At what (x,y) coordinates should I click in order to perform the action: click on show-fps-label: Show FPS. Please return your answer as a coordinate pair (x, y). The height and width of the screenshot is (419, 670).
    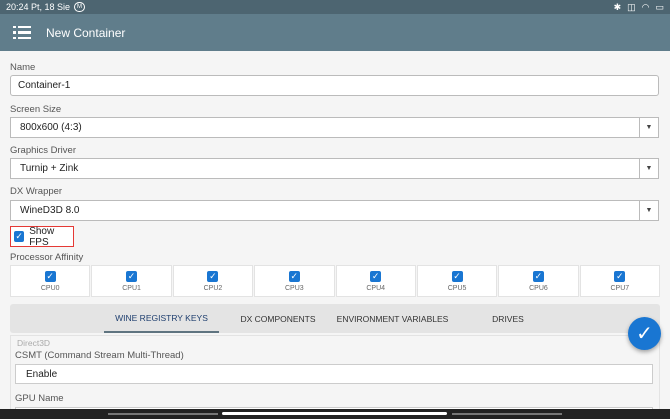
    Looking at the image, I should click on (42, 236).